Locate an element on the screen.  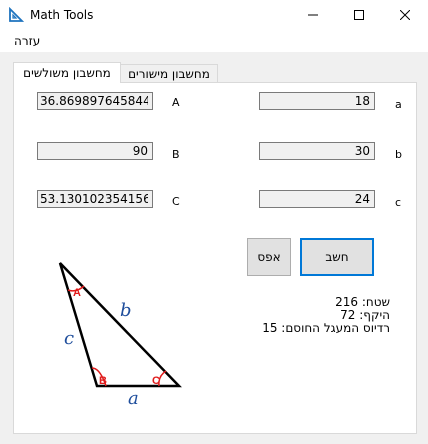
side-a-label: a is located at coordinates (398, 104).